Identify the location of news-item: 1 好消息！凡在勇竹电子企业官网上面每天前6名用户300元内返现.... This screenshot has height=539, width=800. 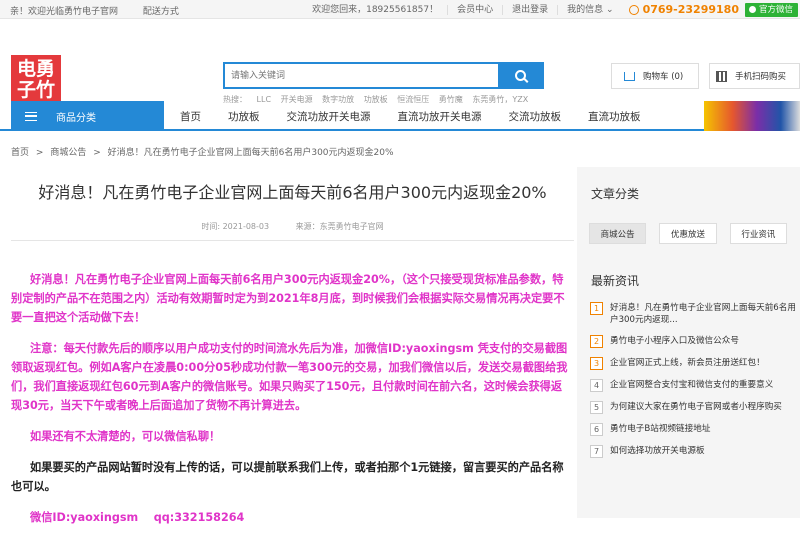
(695, 314).